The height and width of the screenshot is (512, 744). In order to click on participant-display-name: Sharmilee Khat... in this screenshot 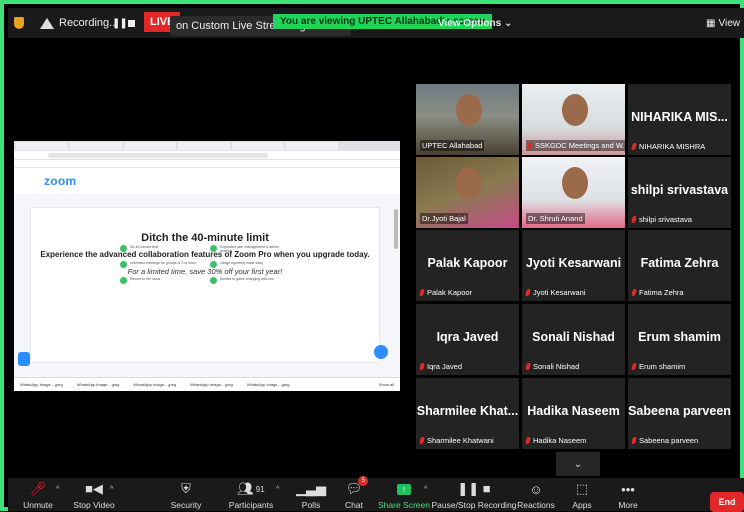, I will do `click(467, 411)`.